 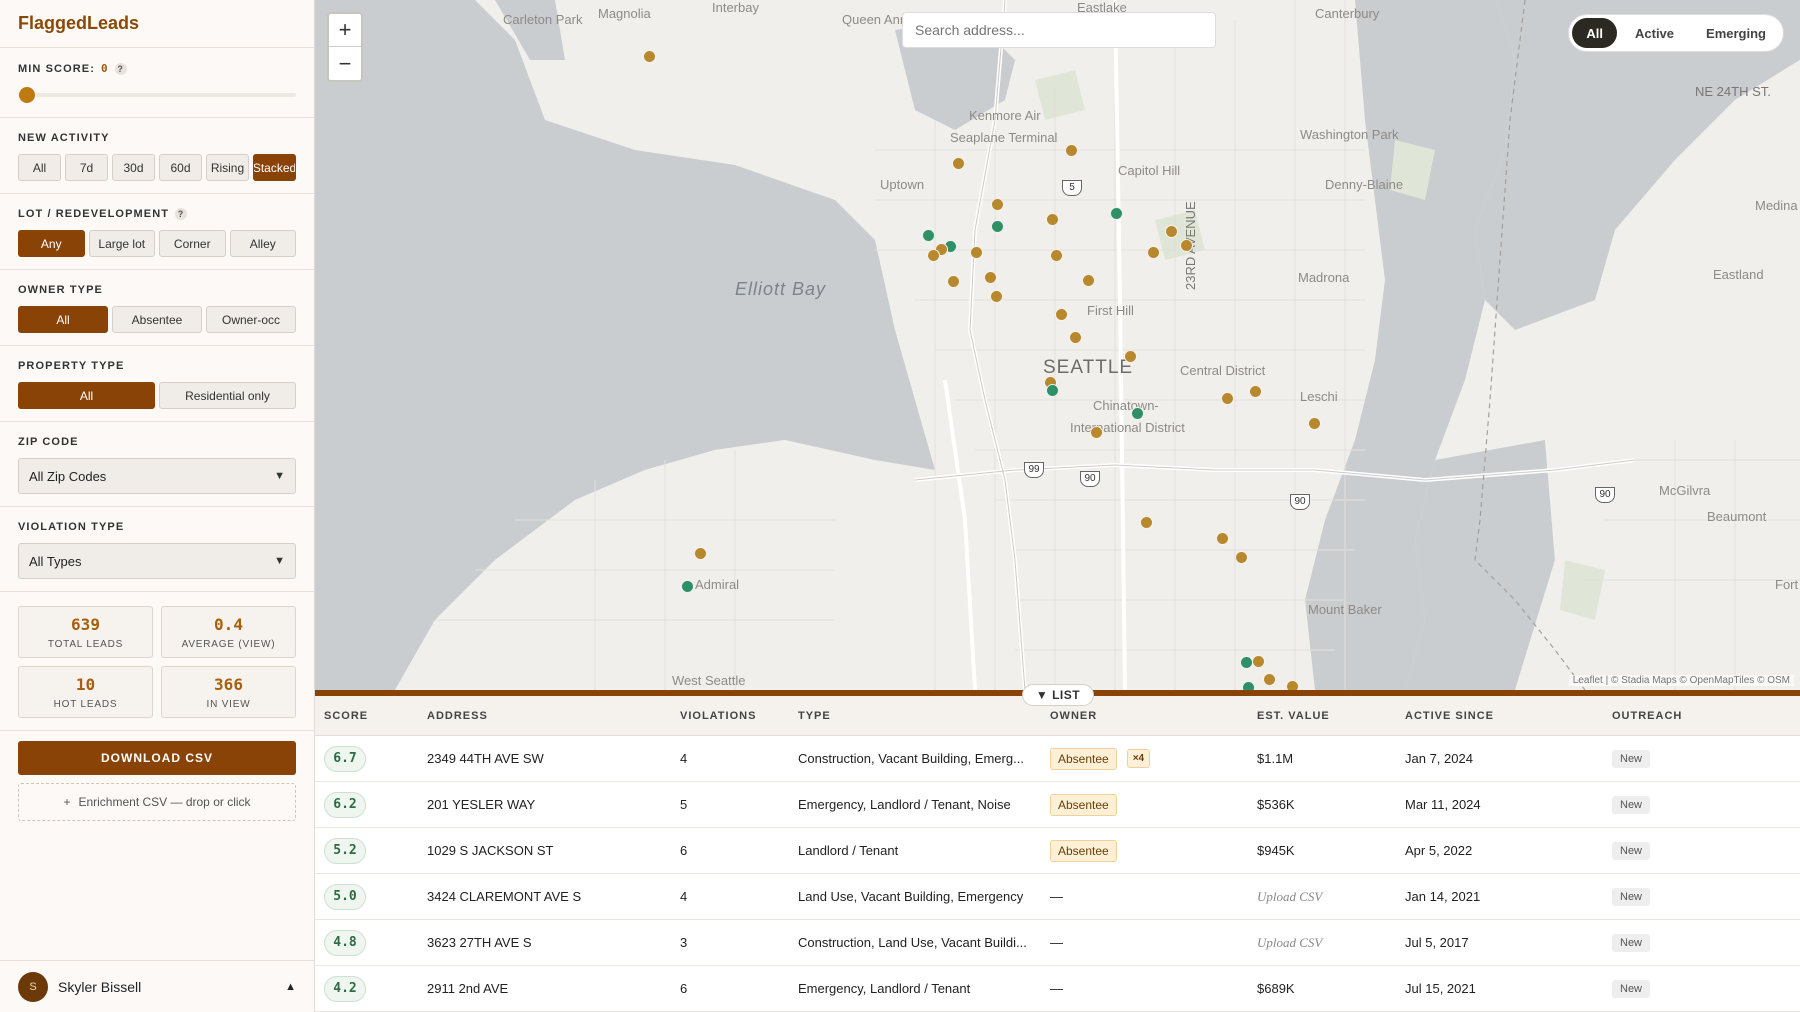 What do you see at coordinates (1736, 33) in the screenshot?
I see `segment-emerging: Emerging` at bounding box center [1736, 33].